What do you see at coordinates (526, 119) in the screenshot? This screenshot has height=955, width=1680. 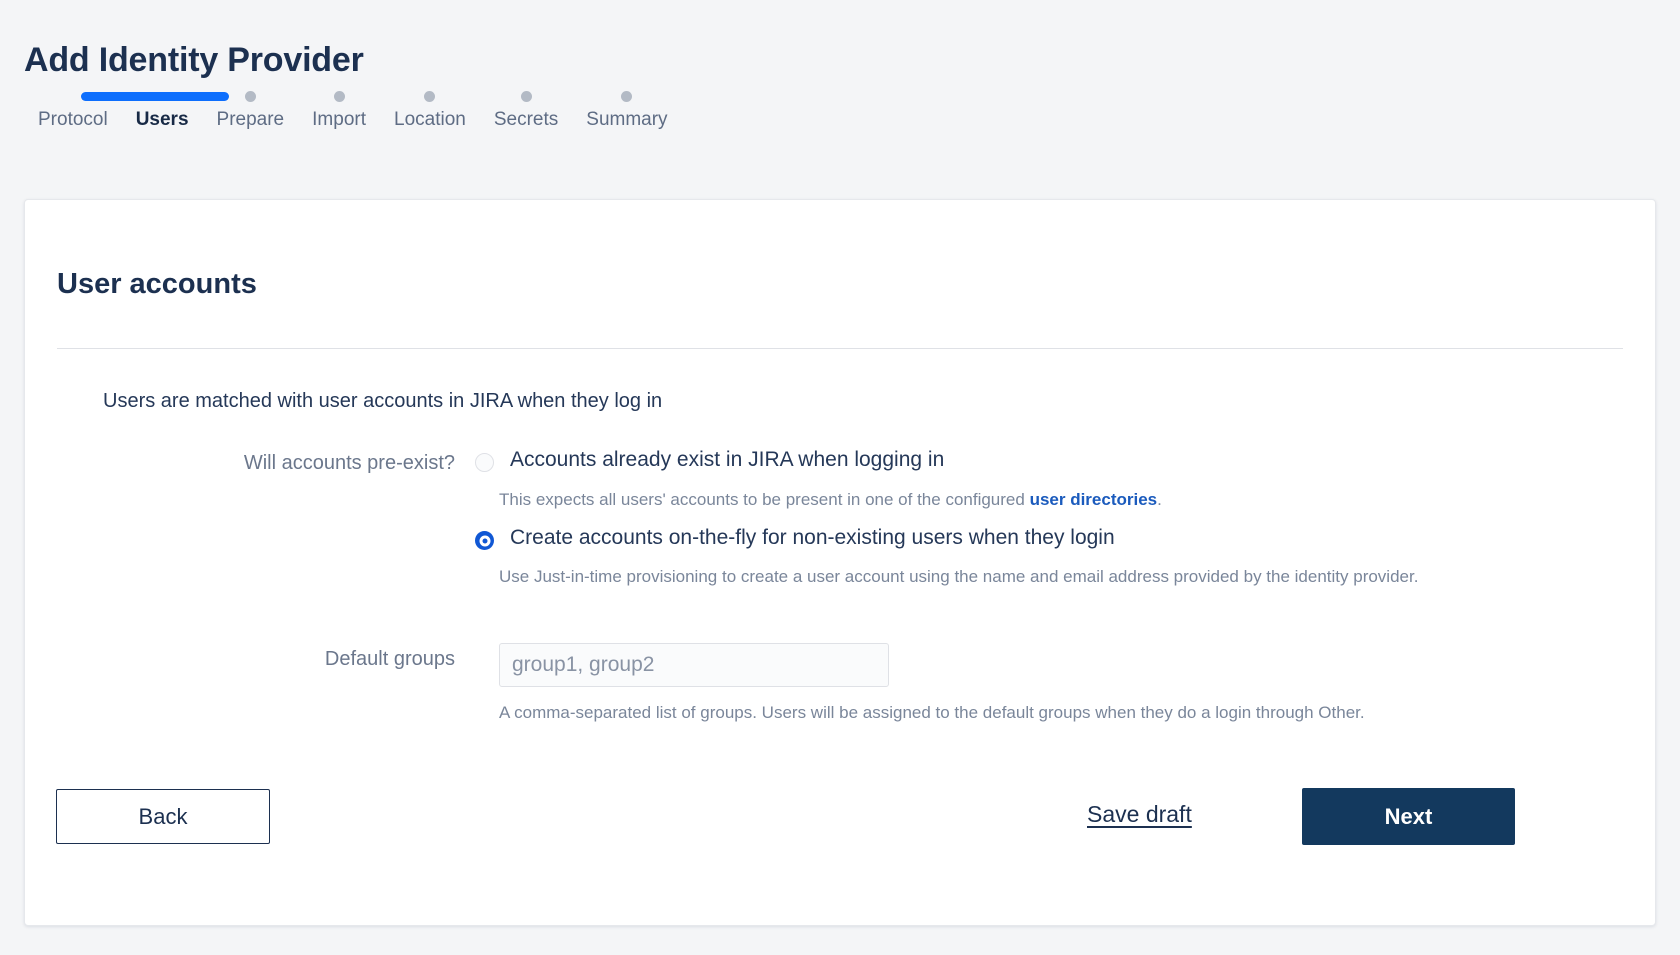 I see `stepper-label-secrets: Secrets` at bounding box center [526, 119].